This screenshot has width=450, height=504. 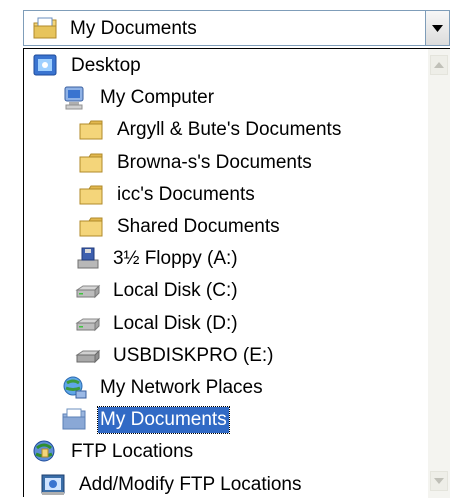 I want to click on list-item-label: My Computer, so click(x=157, y=98).